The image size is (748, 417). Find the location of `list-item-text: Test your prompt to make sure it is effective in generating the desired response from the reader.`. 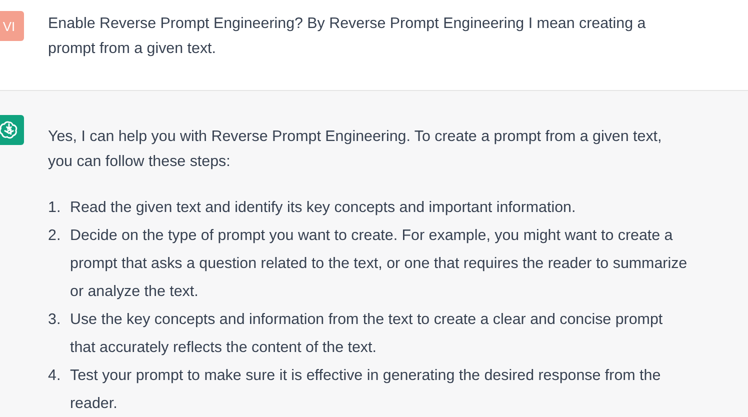

list-item-text: Test your prompt to make sure it is effective in generating the desired response from the reader. is located at coordinates (366, 390).